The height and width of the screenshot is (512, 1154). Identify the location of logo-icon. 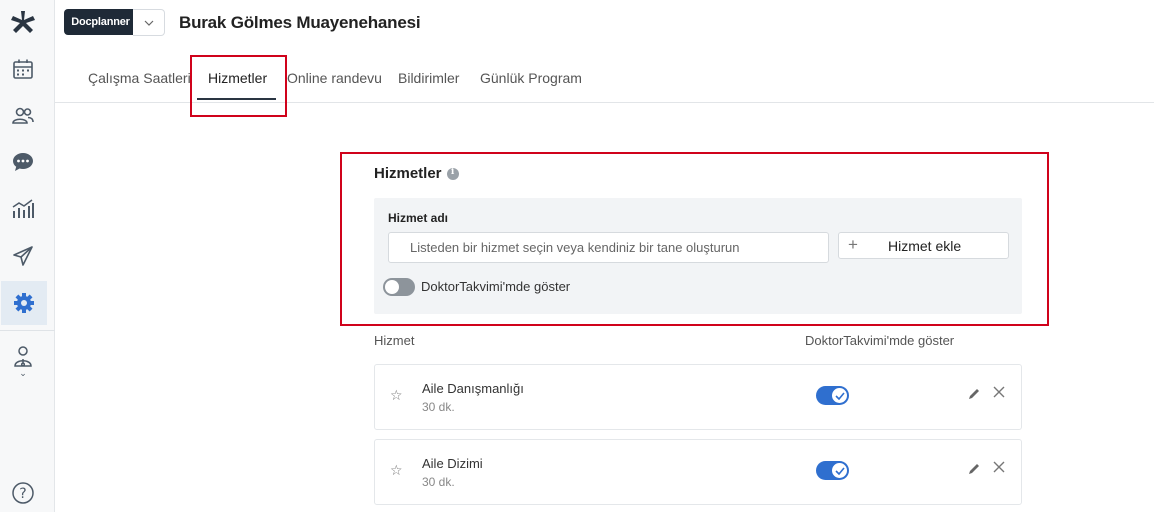
(23, 23).